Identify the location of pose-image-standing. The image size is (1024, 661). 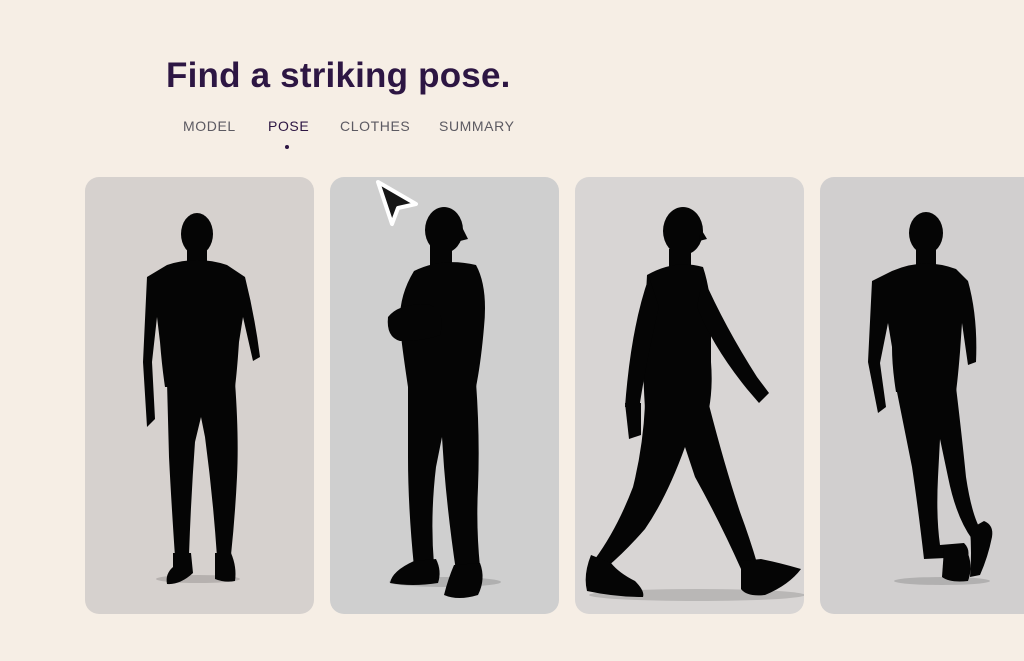
(199, 395).